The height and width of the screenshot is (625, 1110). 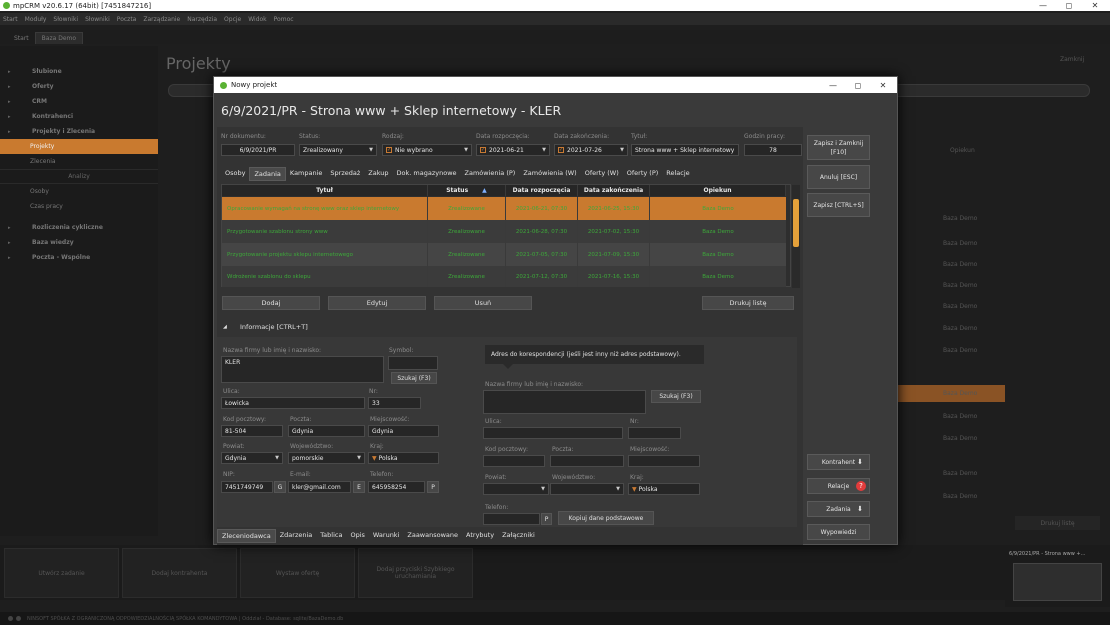 I want to click on column-header-end-date: Data zakończenia, so click(x=614, y=190).